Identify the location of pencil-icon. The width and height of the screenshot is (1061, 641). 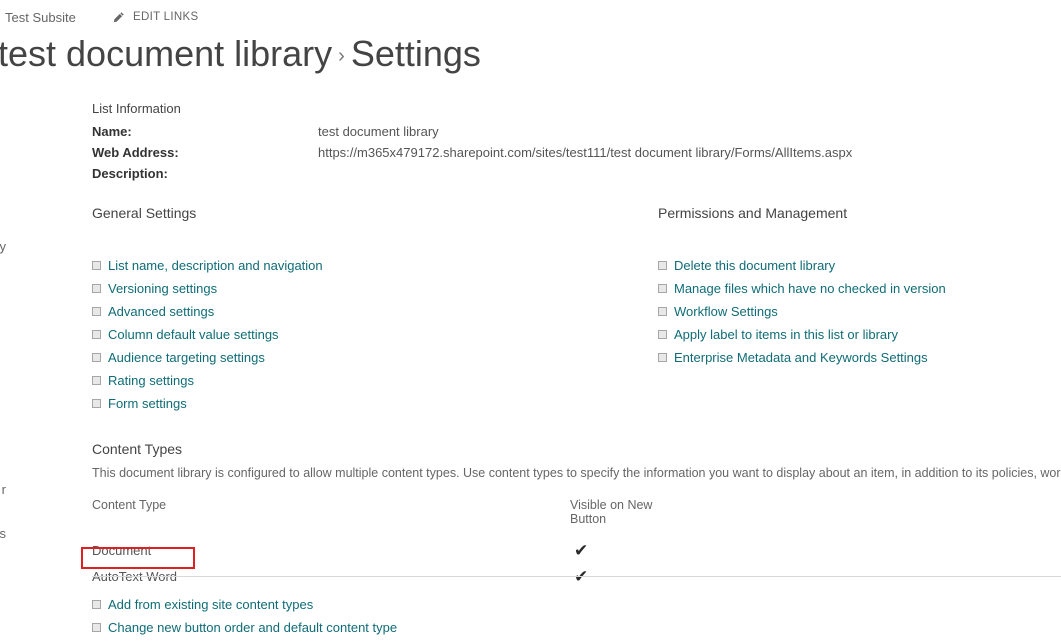
(118, 17).